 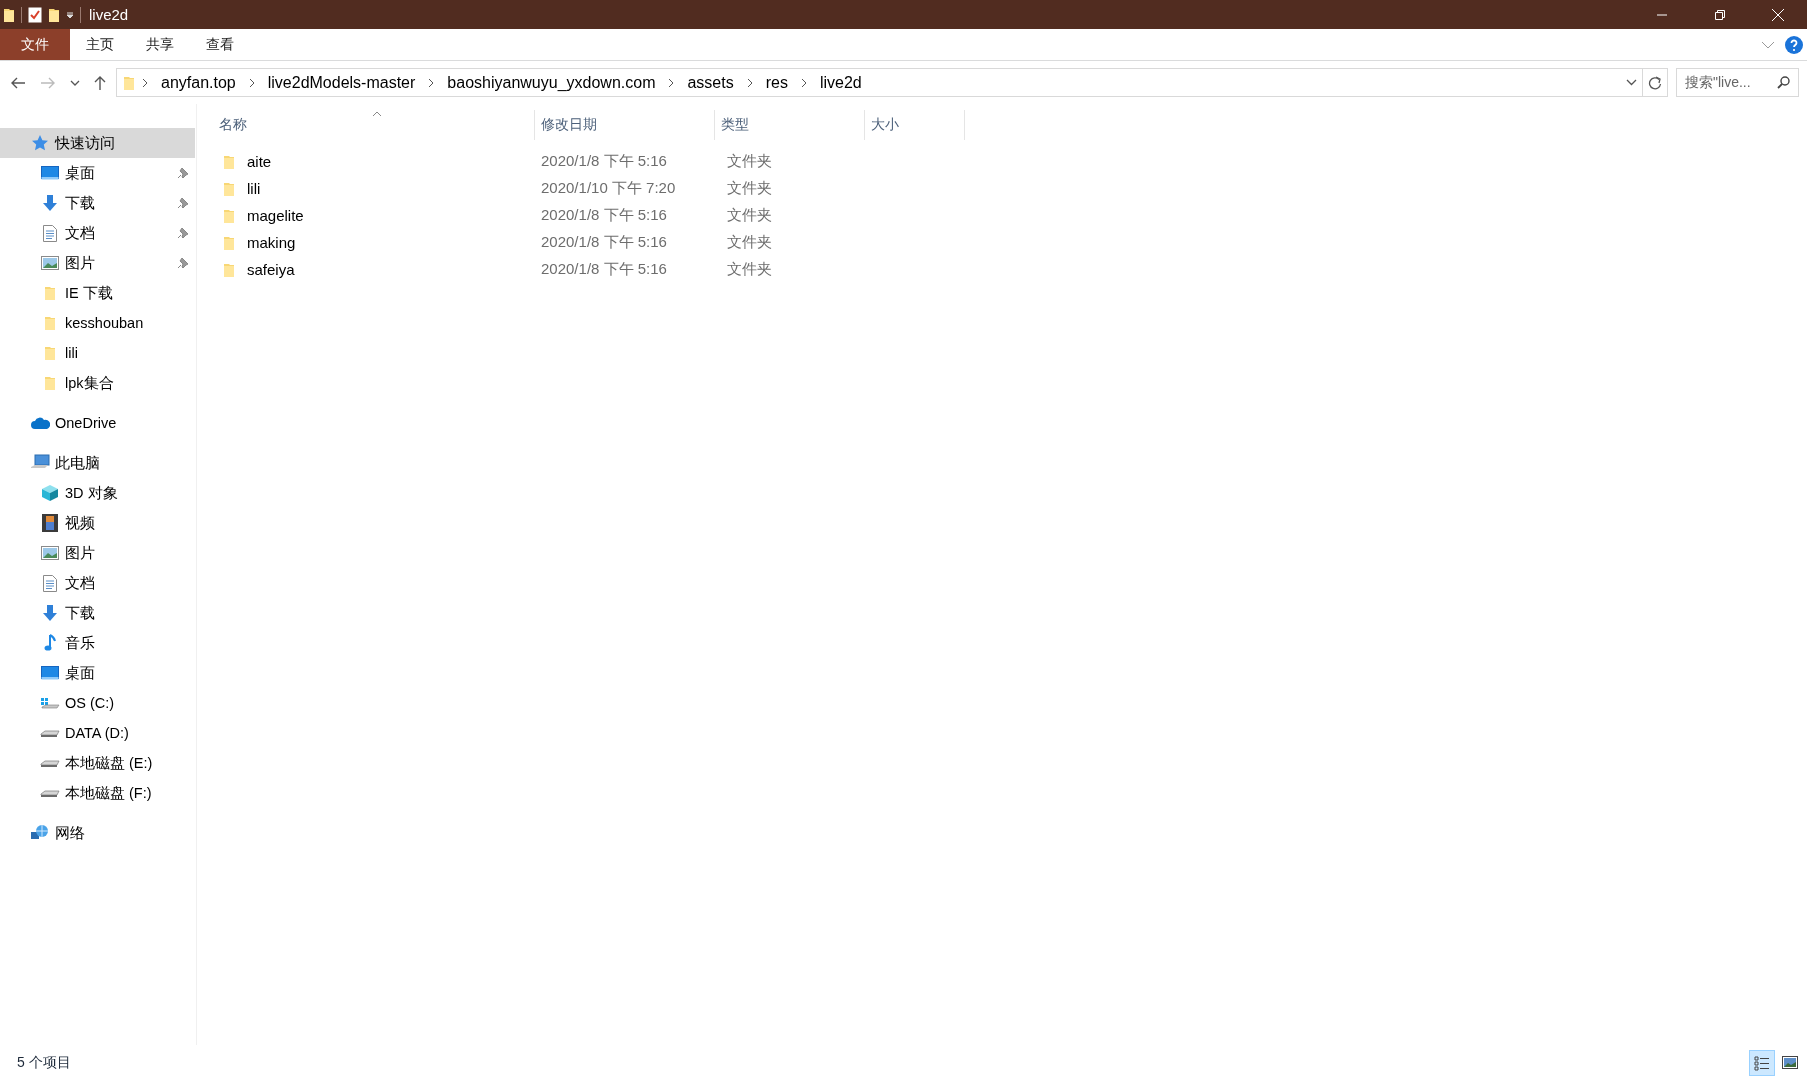 I want to click on file-name: making, so click(x=271, y=242).